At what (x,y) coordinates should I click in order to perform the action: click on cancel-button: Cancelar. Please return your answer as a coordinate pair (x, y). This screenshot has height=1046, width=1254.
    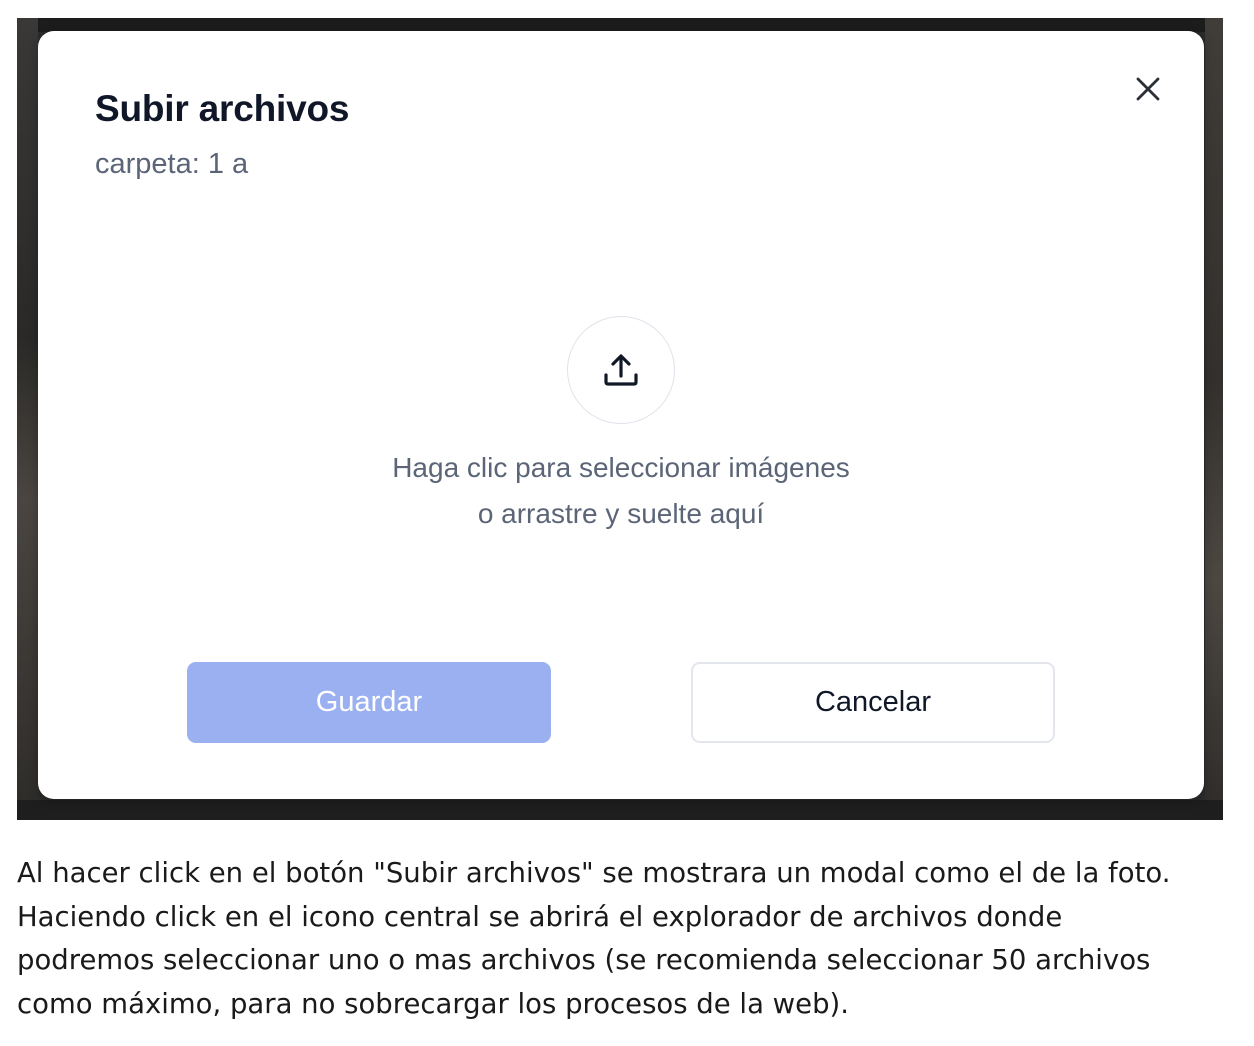
    Looking at the image, I should click on (873, 702).